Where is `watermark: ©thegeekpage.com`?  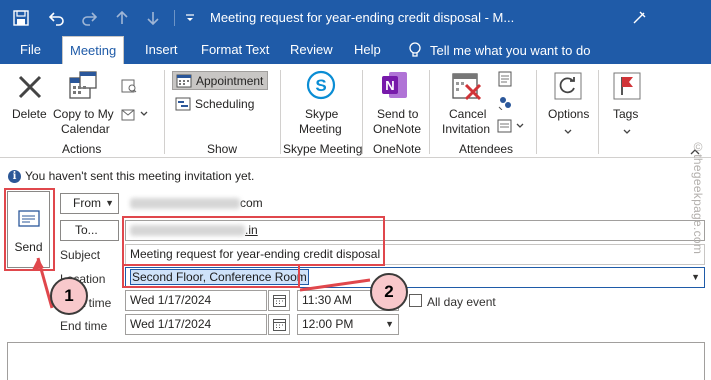 watermark: ©thegeekpage.com is located at coordinates (698, 197).